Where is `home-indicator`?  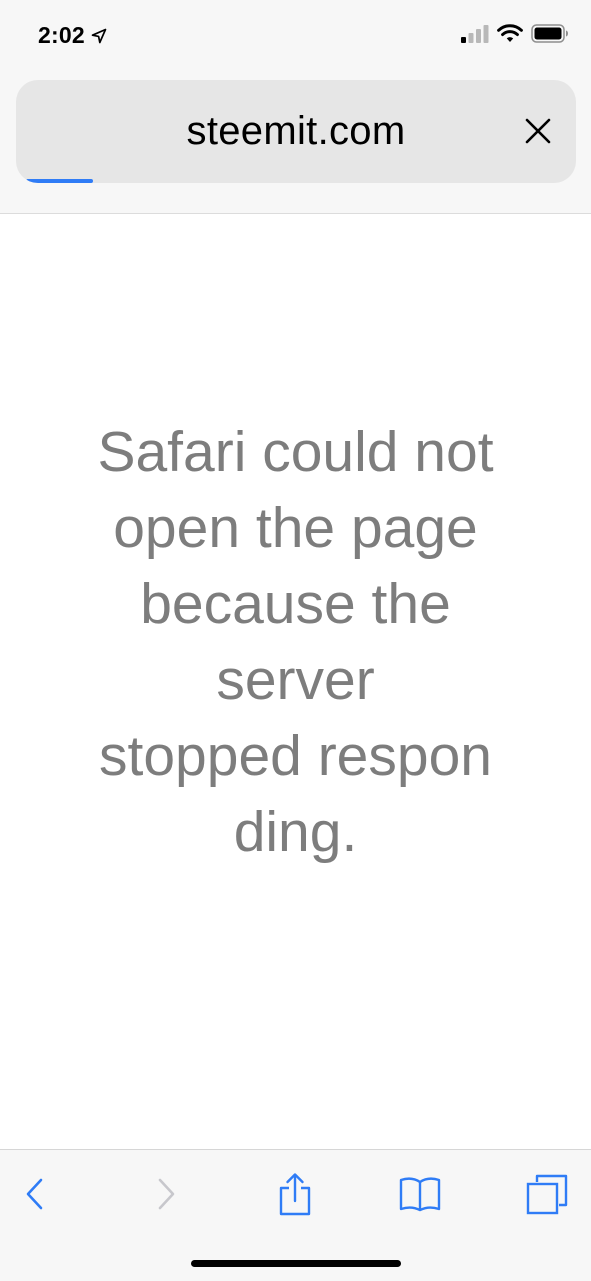
home-indicator is located at coordinates (296, 1263).